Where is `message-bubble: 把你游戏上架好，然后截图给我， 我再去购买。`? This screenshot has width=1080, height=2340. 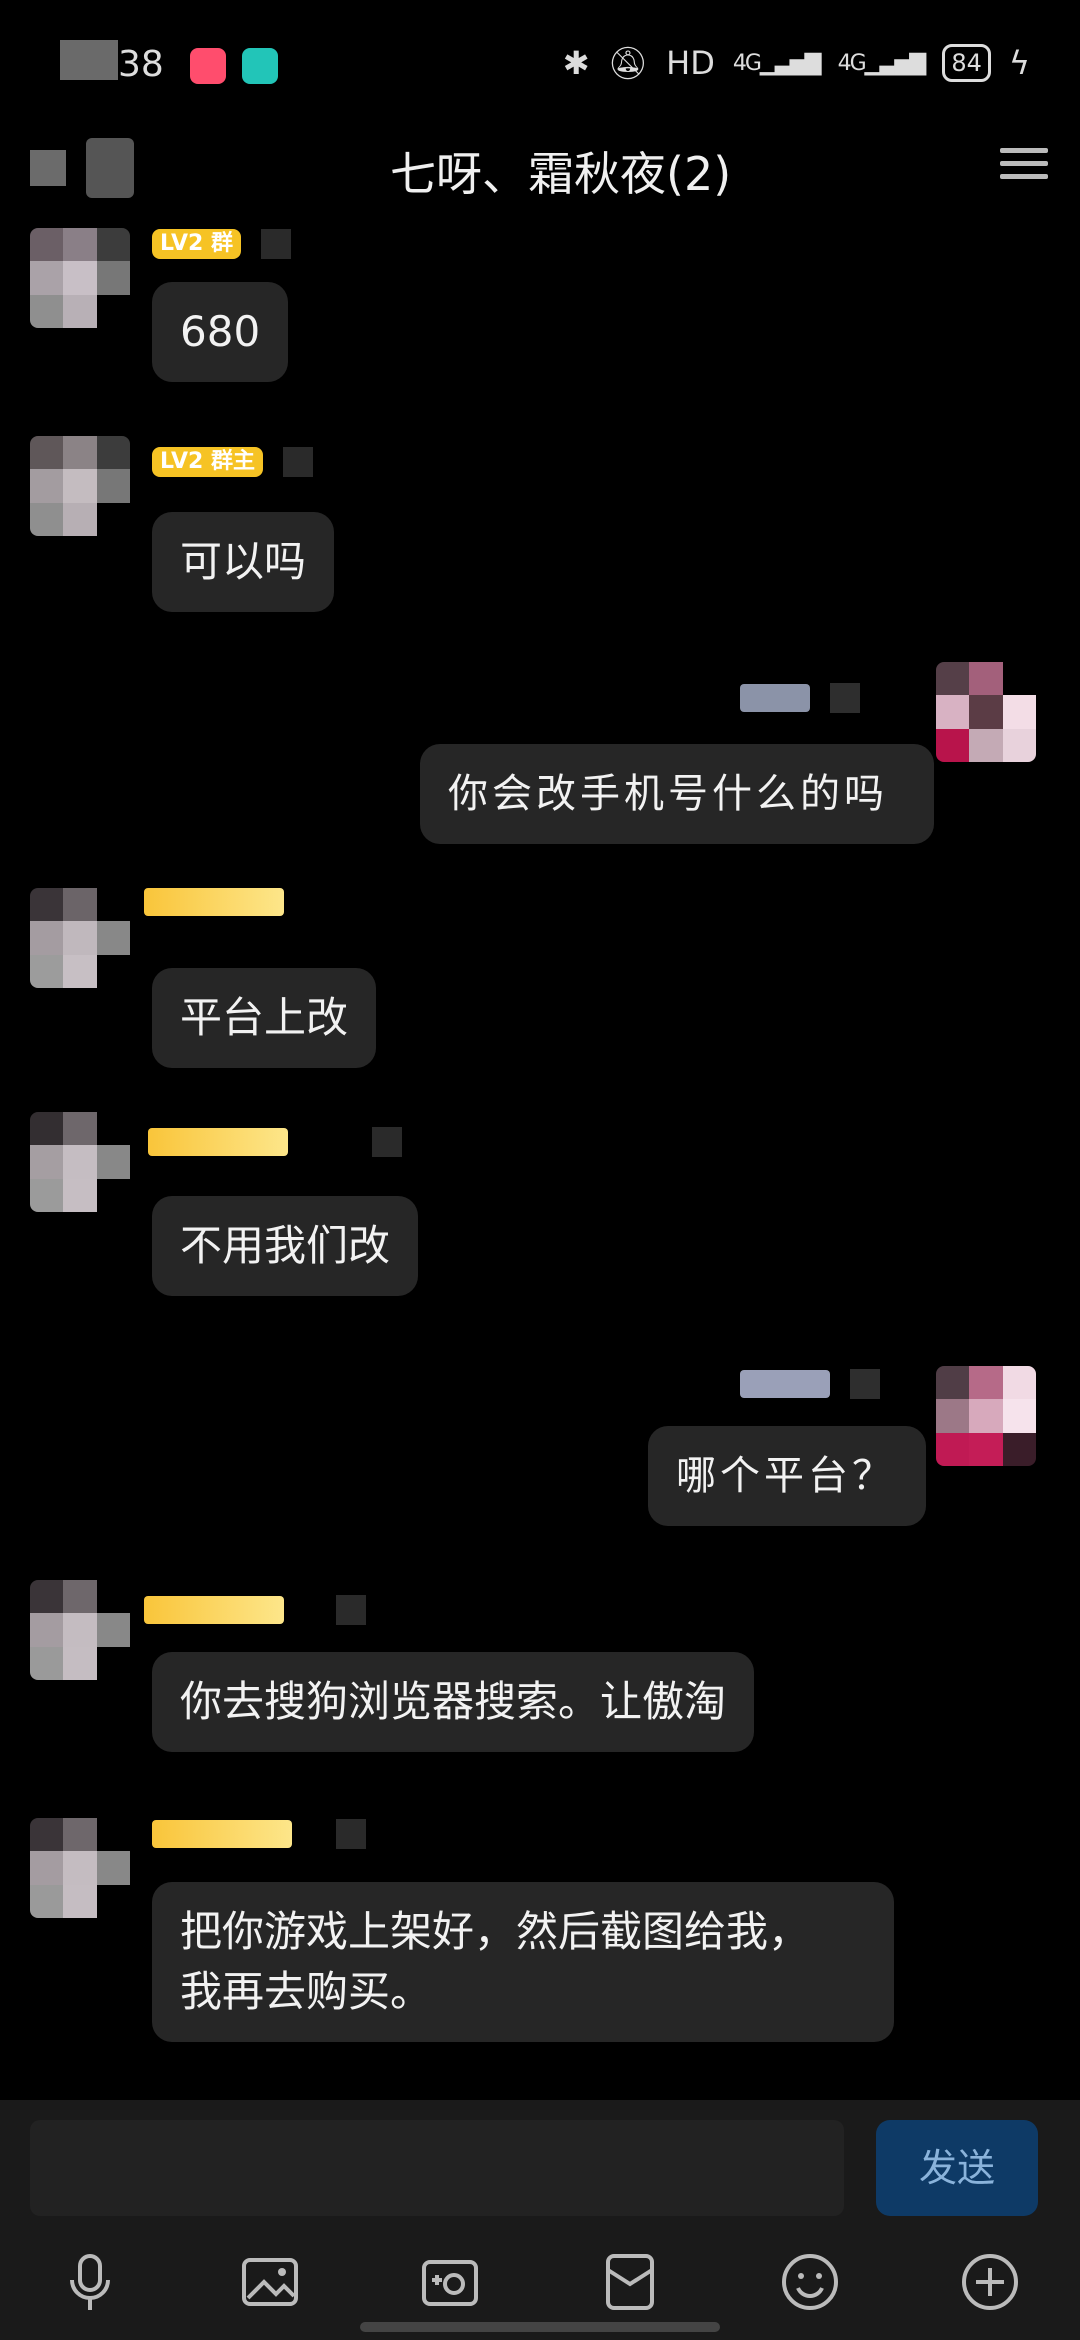 message-bubble: 把你游戏上架好，然后截图给我， 我再去购买。 is located at coordinates (523, 1962).